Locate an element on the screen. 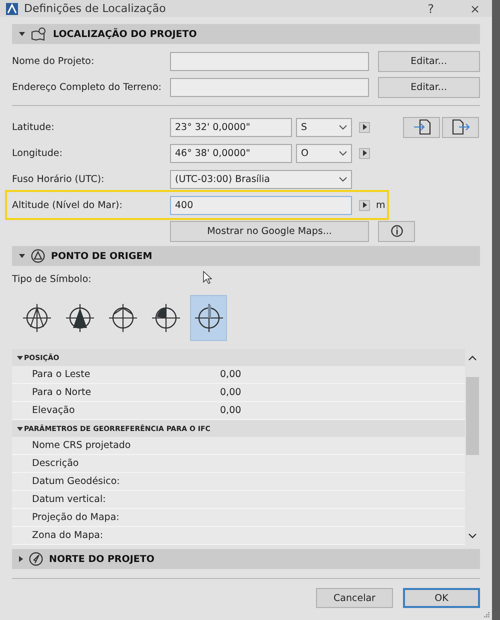  section-title: NORTE DO PROJETO is located at coordinates (101, 559).